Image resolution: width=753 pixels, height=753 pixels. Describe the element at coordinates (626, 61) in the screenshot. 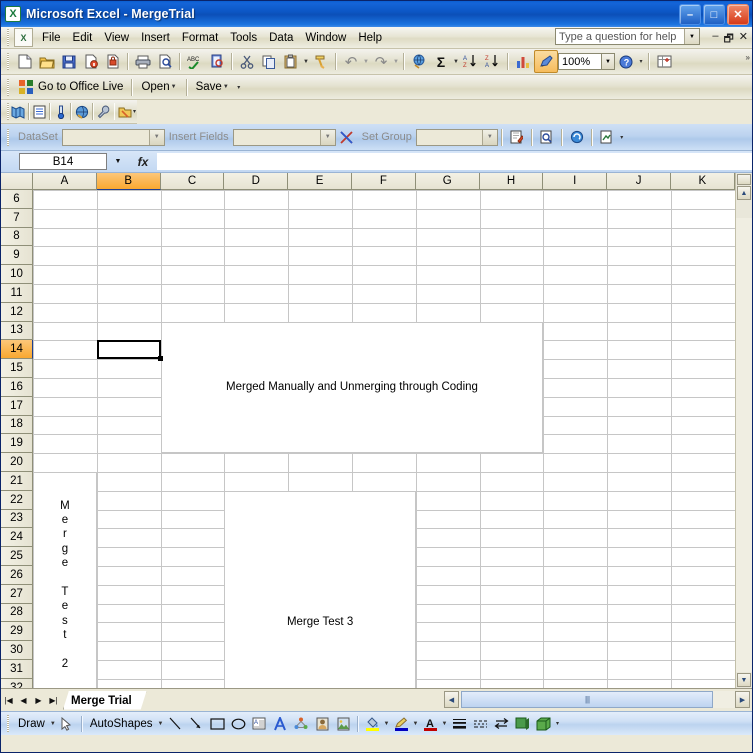

I see `help-icon: ?` at that location.